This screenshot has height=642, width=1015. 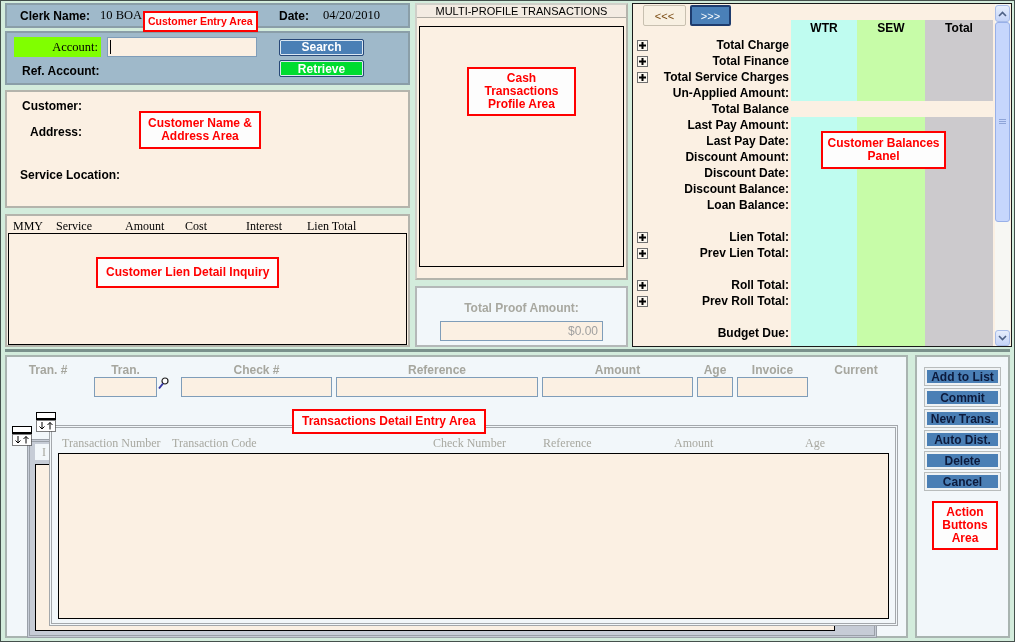 I want to click on scroll-down-button, so click(x=1002, y=338).